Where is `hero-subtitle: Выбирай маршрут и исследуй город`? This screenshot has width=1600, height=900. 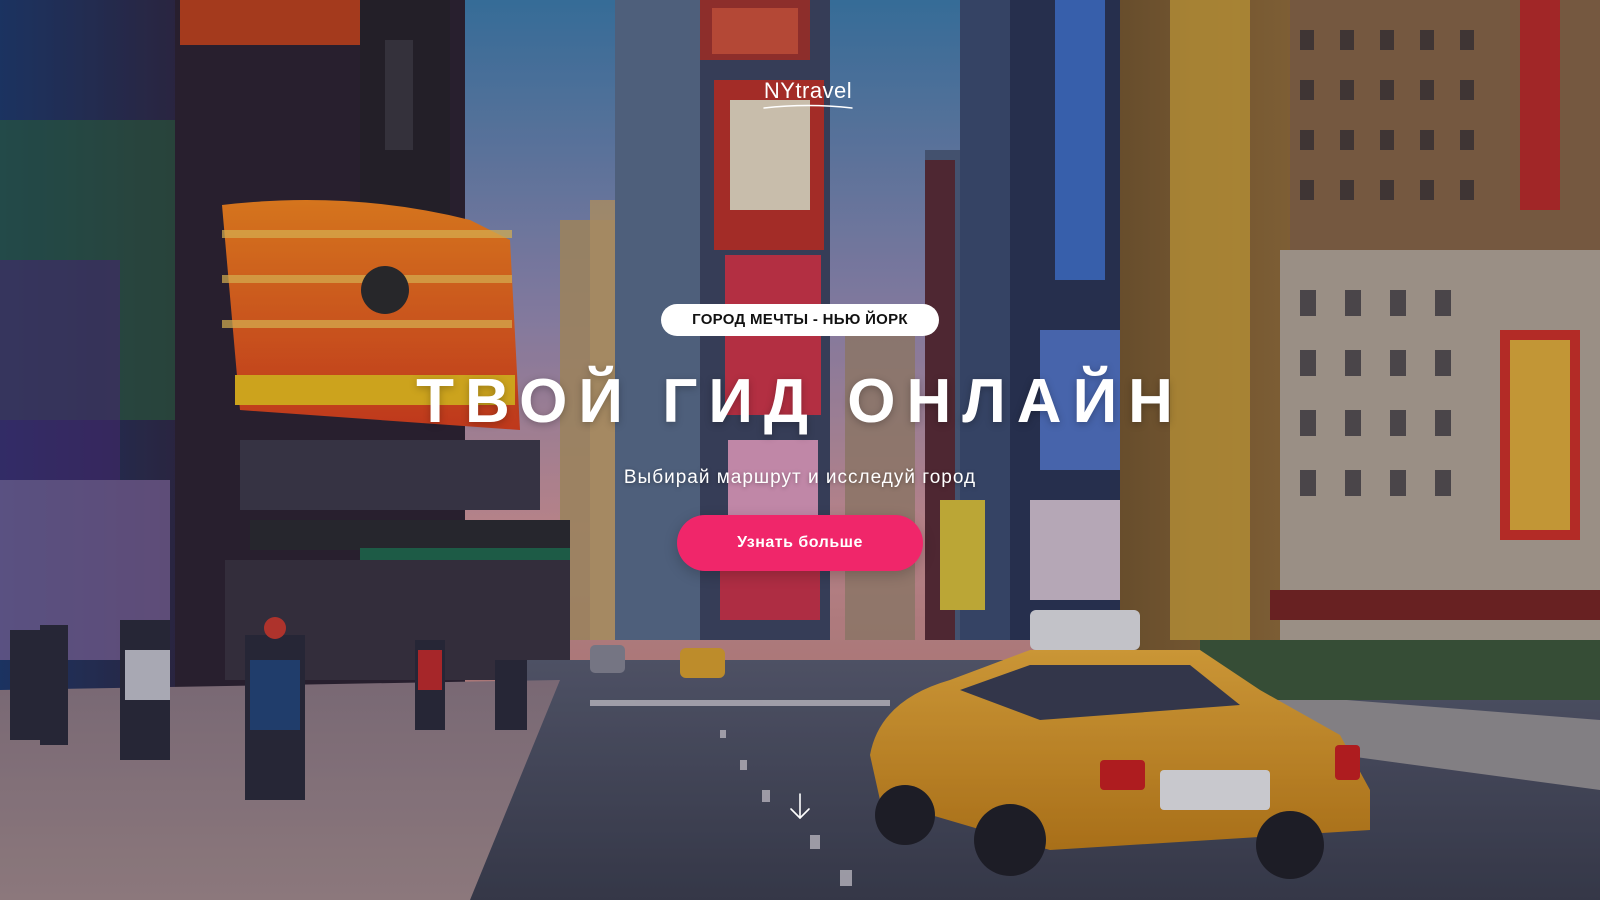 hero-subtitle: Выбирай маршрут и исследуй город is located at coordinates (800, 477).